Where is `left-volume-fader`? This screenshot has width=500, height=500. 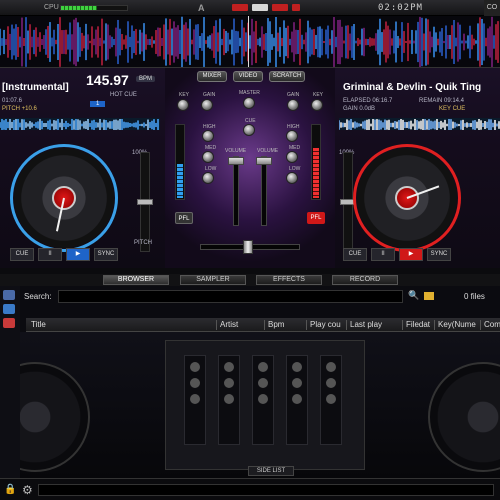 left-volume-fader is located at coordinates (236, 191).